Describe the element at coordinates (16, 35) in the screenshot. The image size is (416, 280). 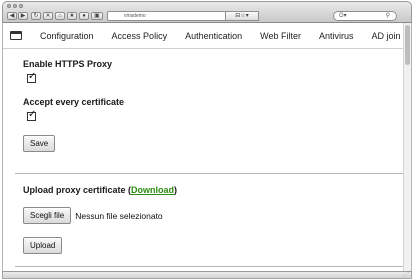
I see `window-icon` at that location.